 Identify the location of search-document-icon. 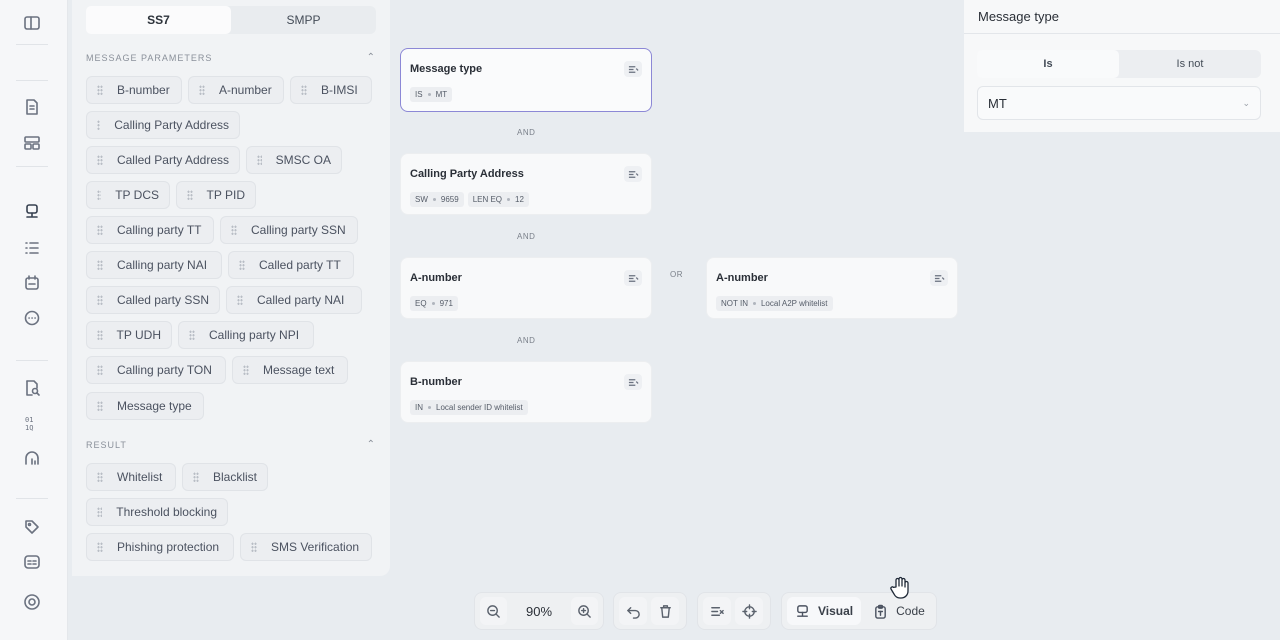
(32, 388).